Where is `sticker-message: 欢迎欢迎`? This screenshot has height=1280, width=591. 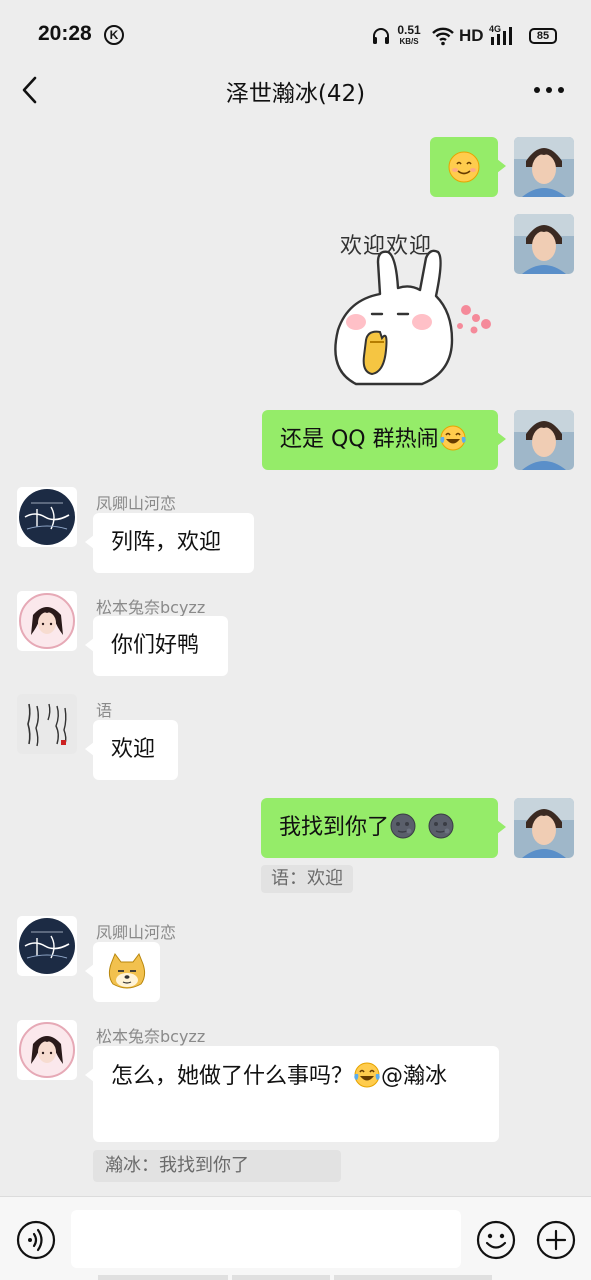
sticker-message: 欢迎欢迎 is located at coordinates (414, 305).